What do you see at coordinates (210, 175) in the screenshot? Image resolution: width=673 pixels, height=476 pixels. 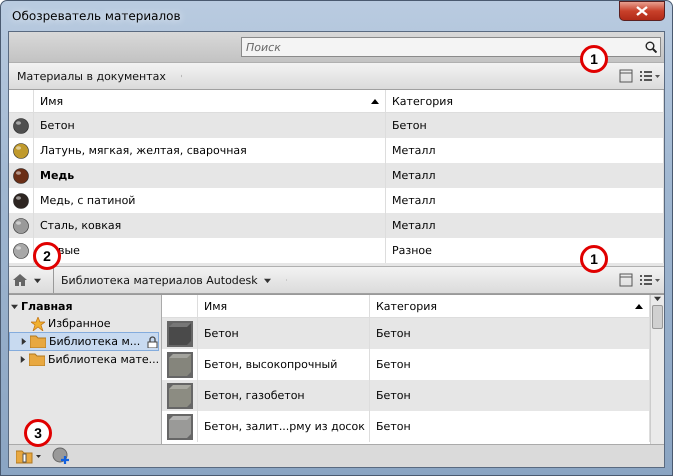 I see `table-cell: Медь` at bounding box center [210, 175].